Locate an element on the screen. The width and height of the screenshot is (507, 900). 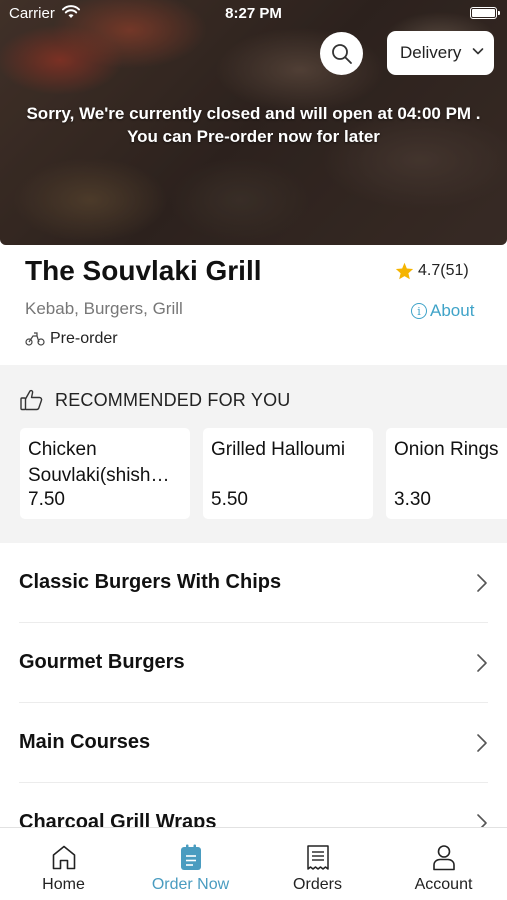
battery-icon is located at coordinates (485, 13).